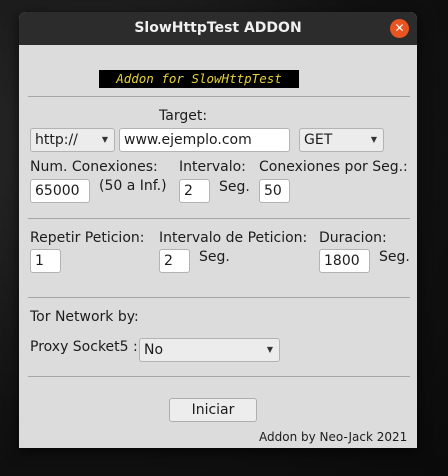 Image resolution: width=448 pixels, height=476 pixels. I want to click on interval-label: Intervalo:, so click(212, 167).